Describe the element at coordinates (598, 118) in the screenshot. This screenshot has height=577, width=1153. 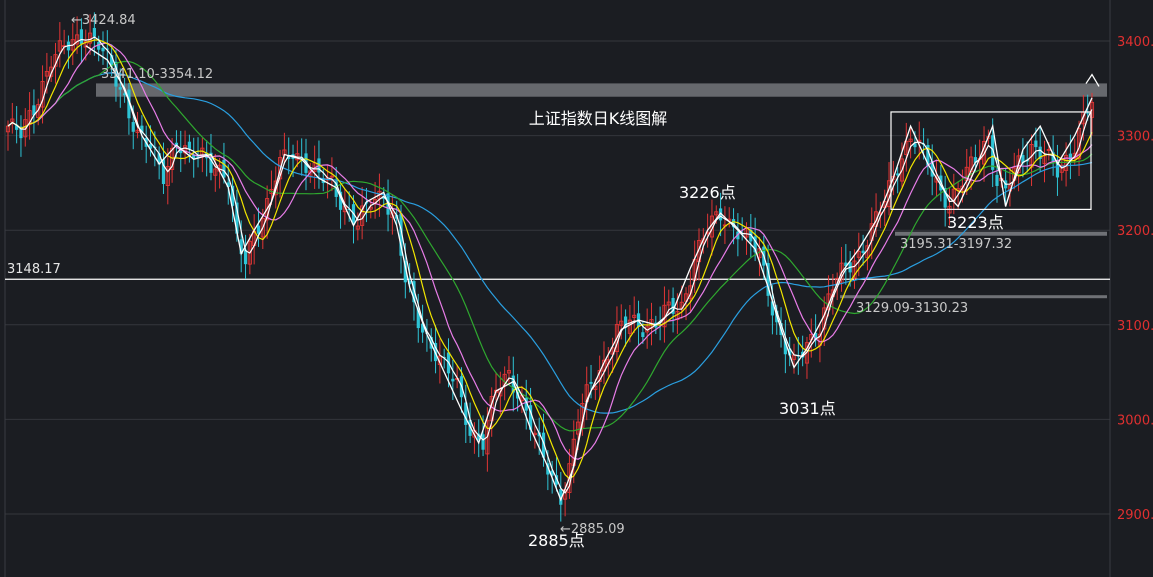
I see `chart-title: 上证指数日K线图解` at that location.